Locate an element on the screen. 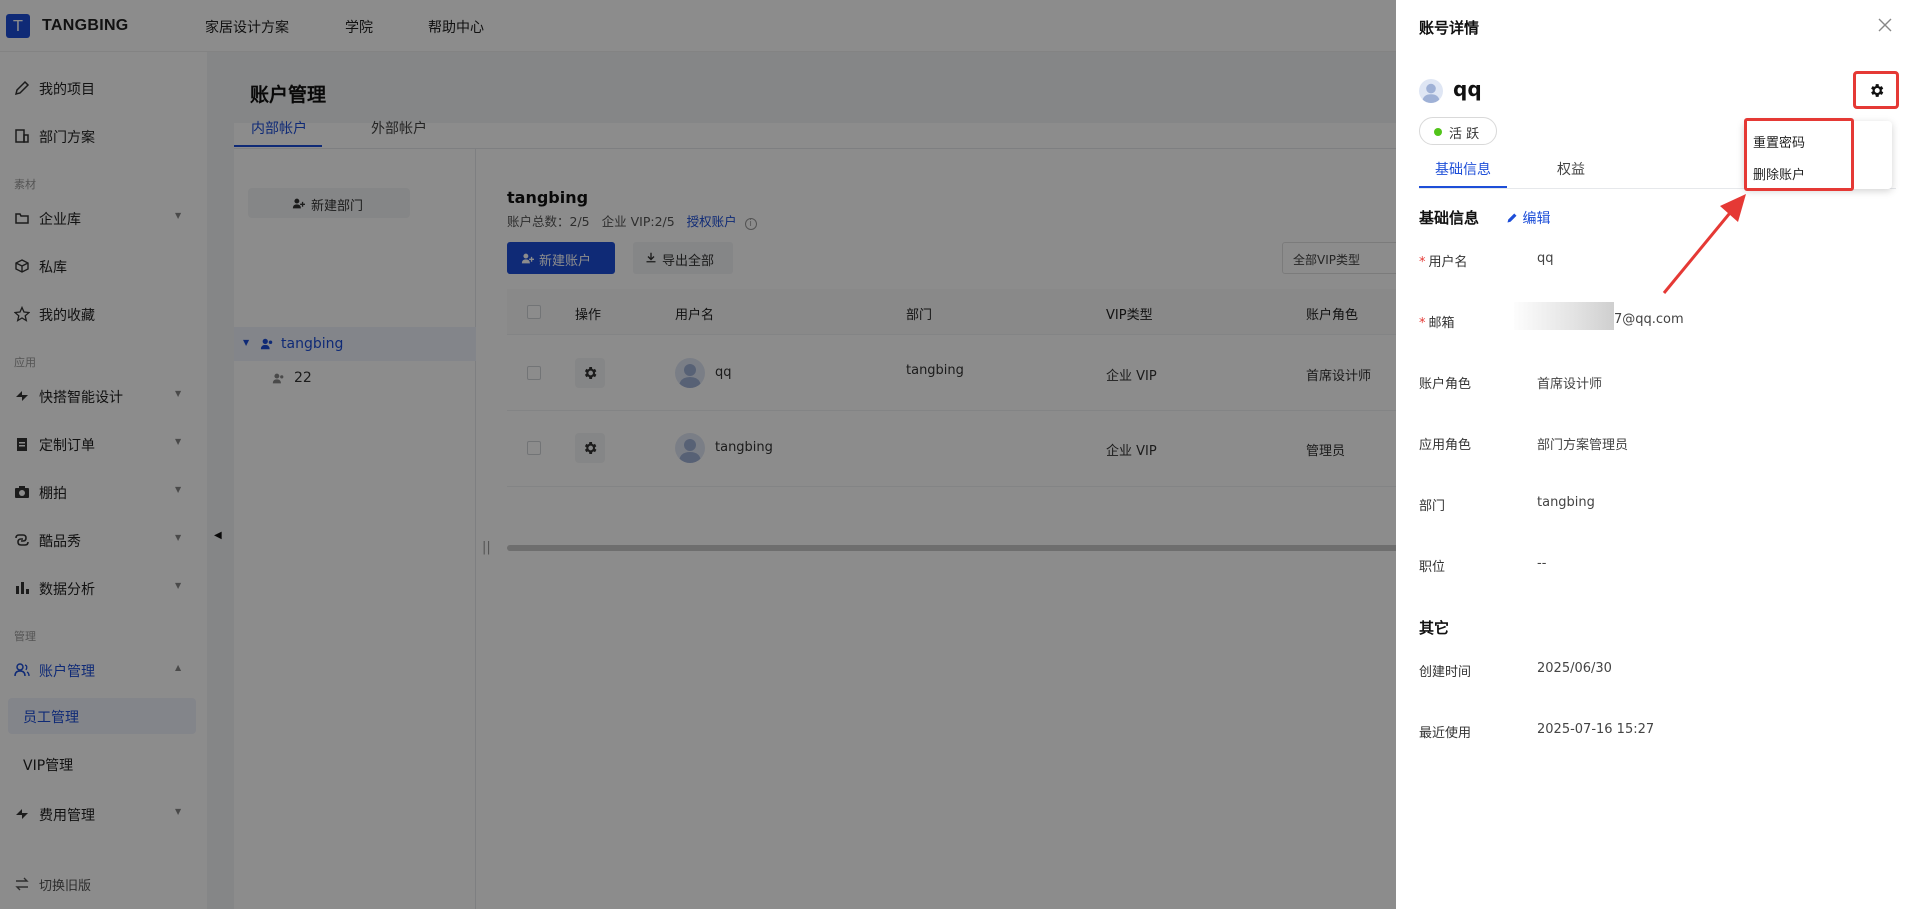  field-label-username: * 用户名 is located at coordinates (1443, 260).